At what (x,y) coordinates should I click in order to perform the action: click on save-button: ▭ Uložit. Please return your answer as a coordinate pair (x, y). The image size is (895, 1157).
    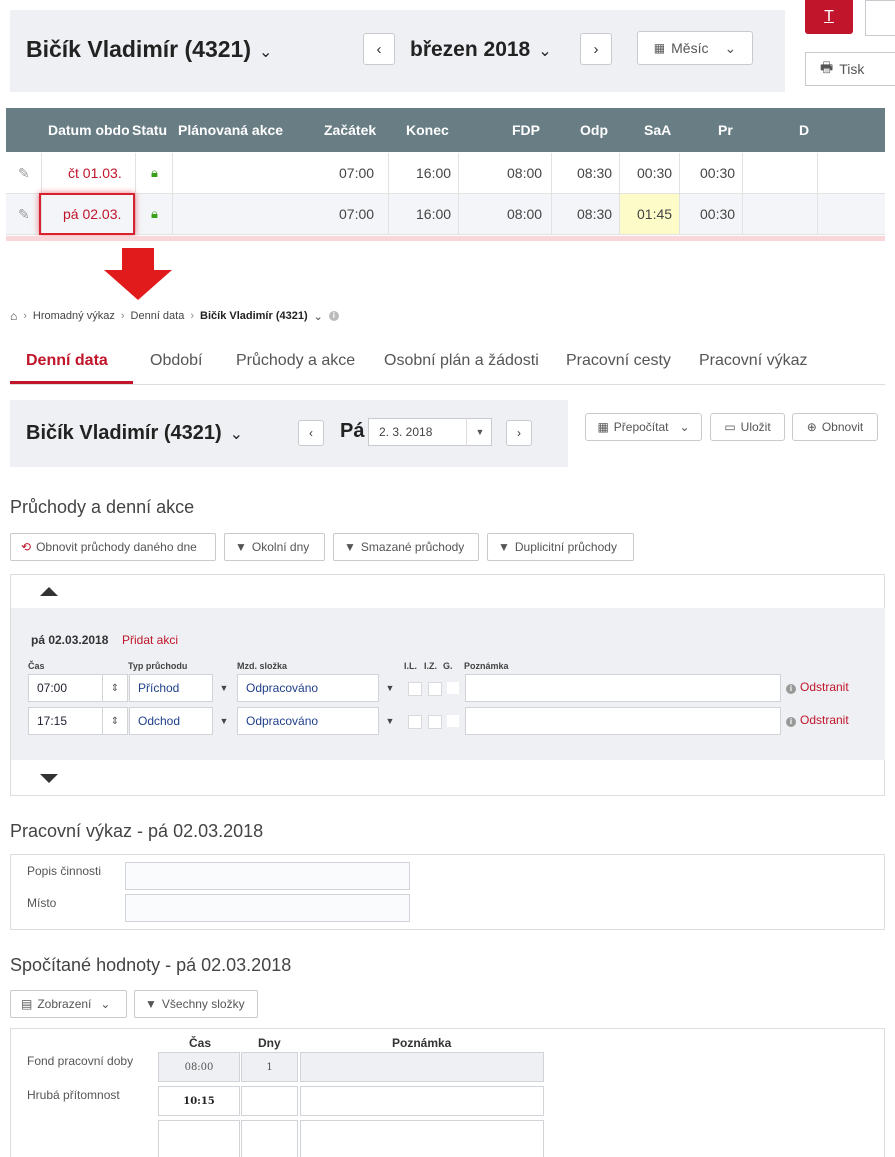
    Looking at the image, I should click on (747, 427).